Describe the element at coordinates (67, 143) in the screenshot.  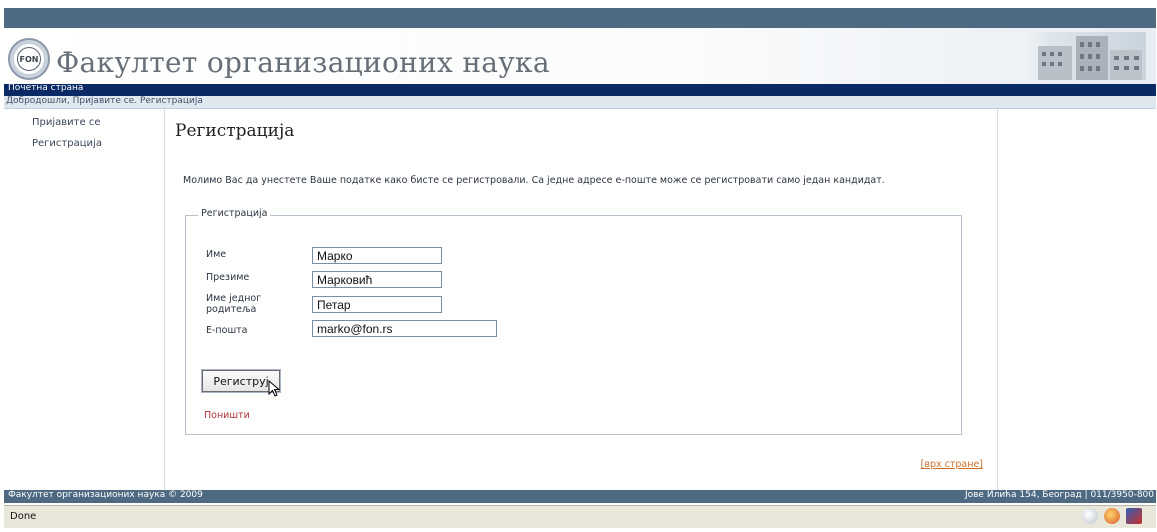
I see `sidebar-item-registration: Регистрација` at that location.